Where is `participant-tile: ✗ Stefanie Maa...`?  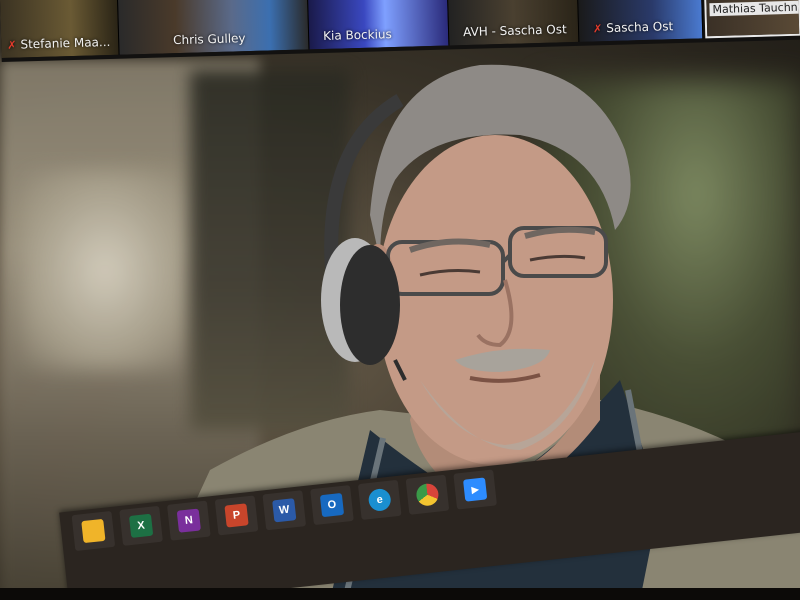 participant-tile: ✗ Stefanie Maa... is located at coordinates (60, 29).